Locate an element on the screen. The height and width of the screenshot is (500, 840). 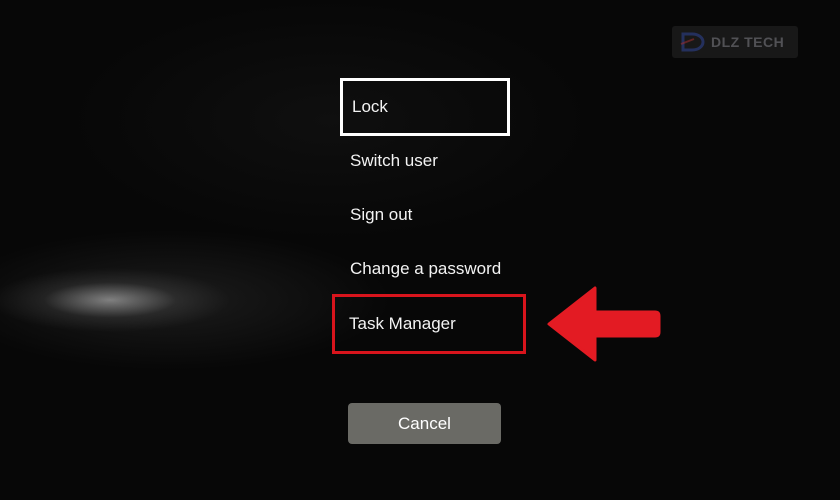
cancel-button: Cancel is located at coordinates (424, 423).